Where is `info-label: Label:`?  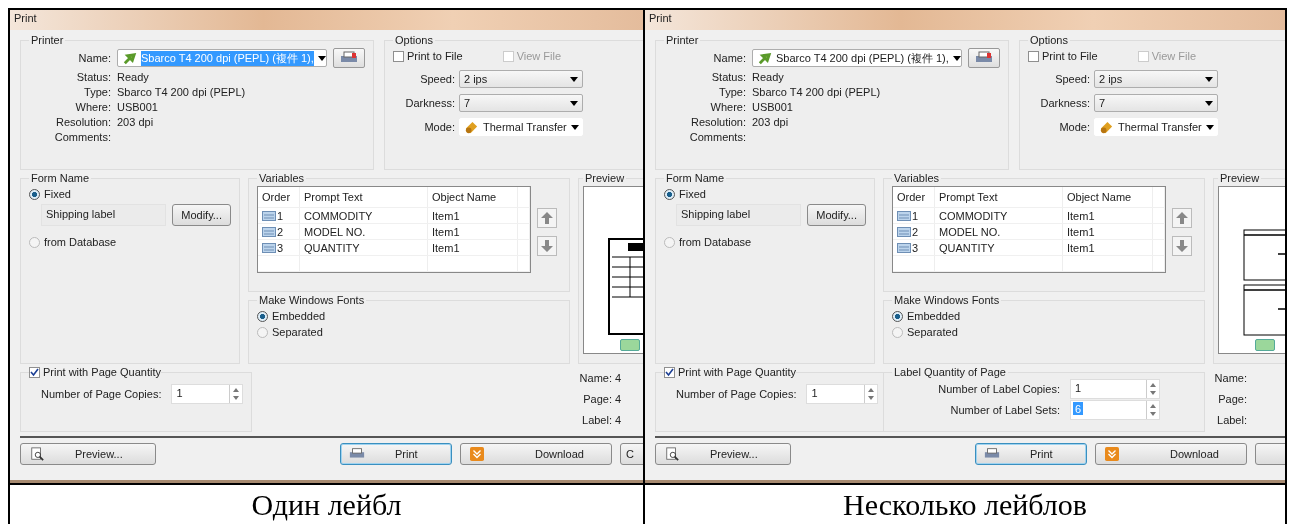 info-label: Label: is located at coordinates (596, 421).